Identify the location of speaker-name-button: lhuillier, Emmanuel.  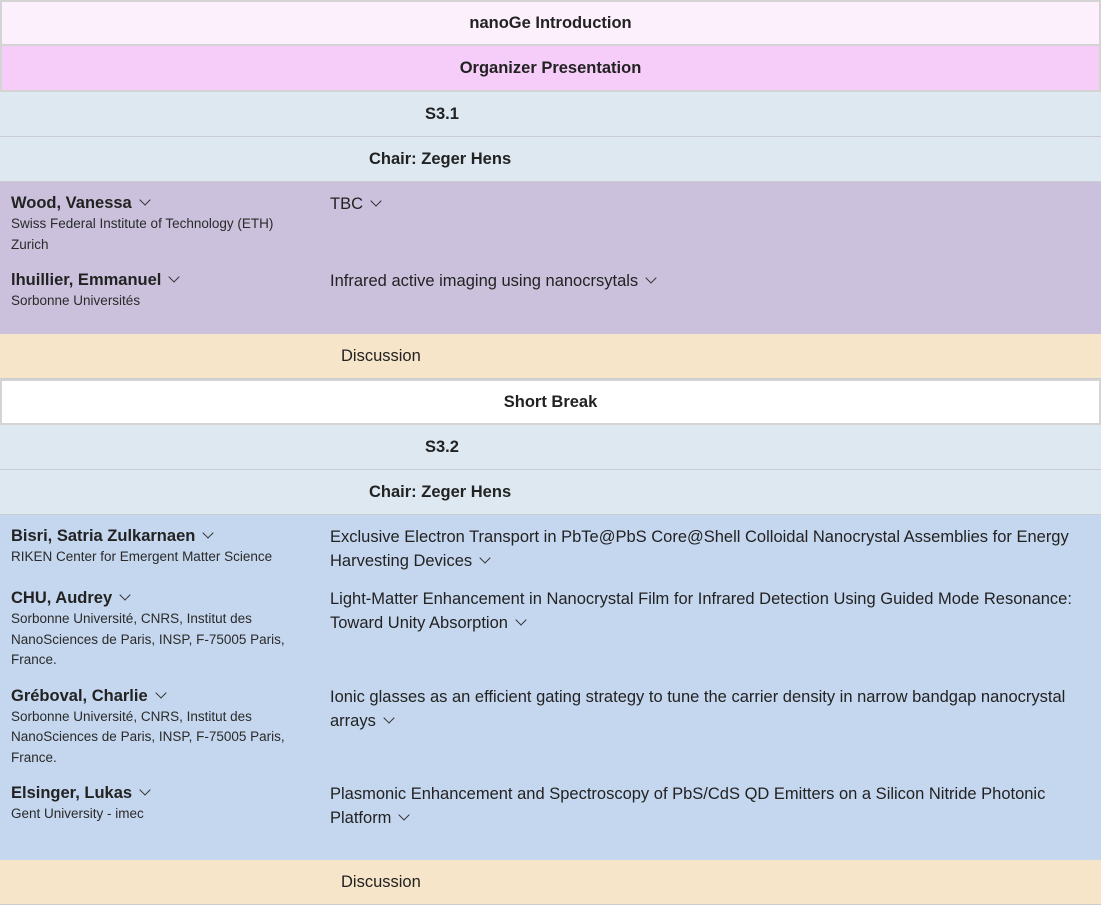
(170, 280).